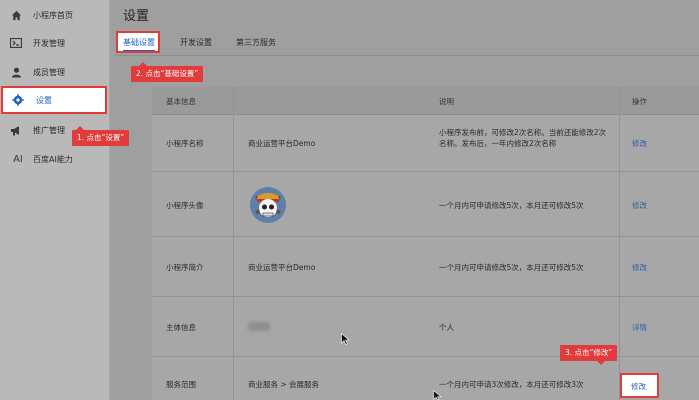 This screenshot has width=699, height=400. Describe the element at coordinates (49, 43) in the screenshot. I see `sidebar-item-label: 开发管理` at that location.